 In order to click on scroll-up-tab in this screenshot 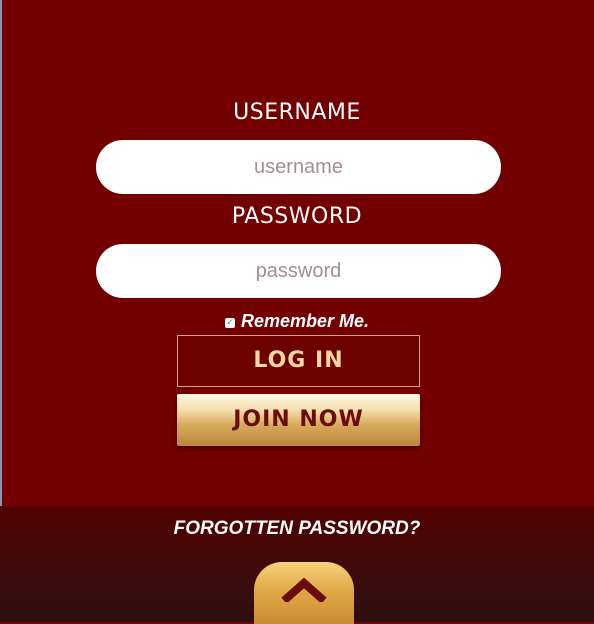, I will do `click(304, 593)`.